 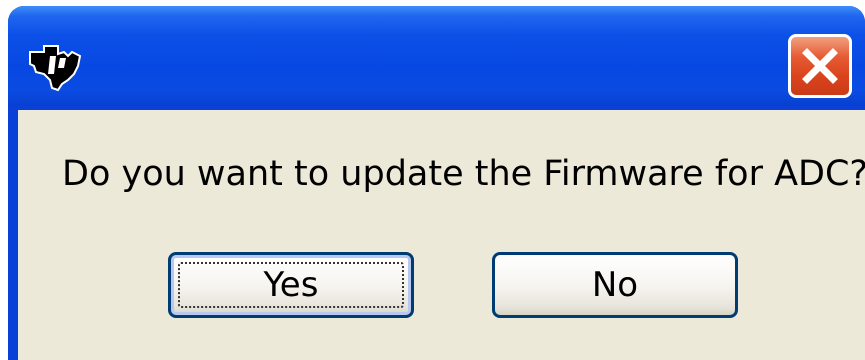 I want to click on texas-instruments-logo-icon, so click(x=55, y=68).